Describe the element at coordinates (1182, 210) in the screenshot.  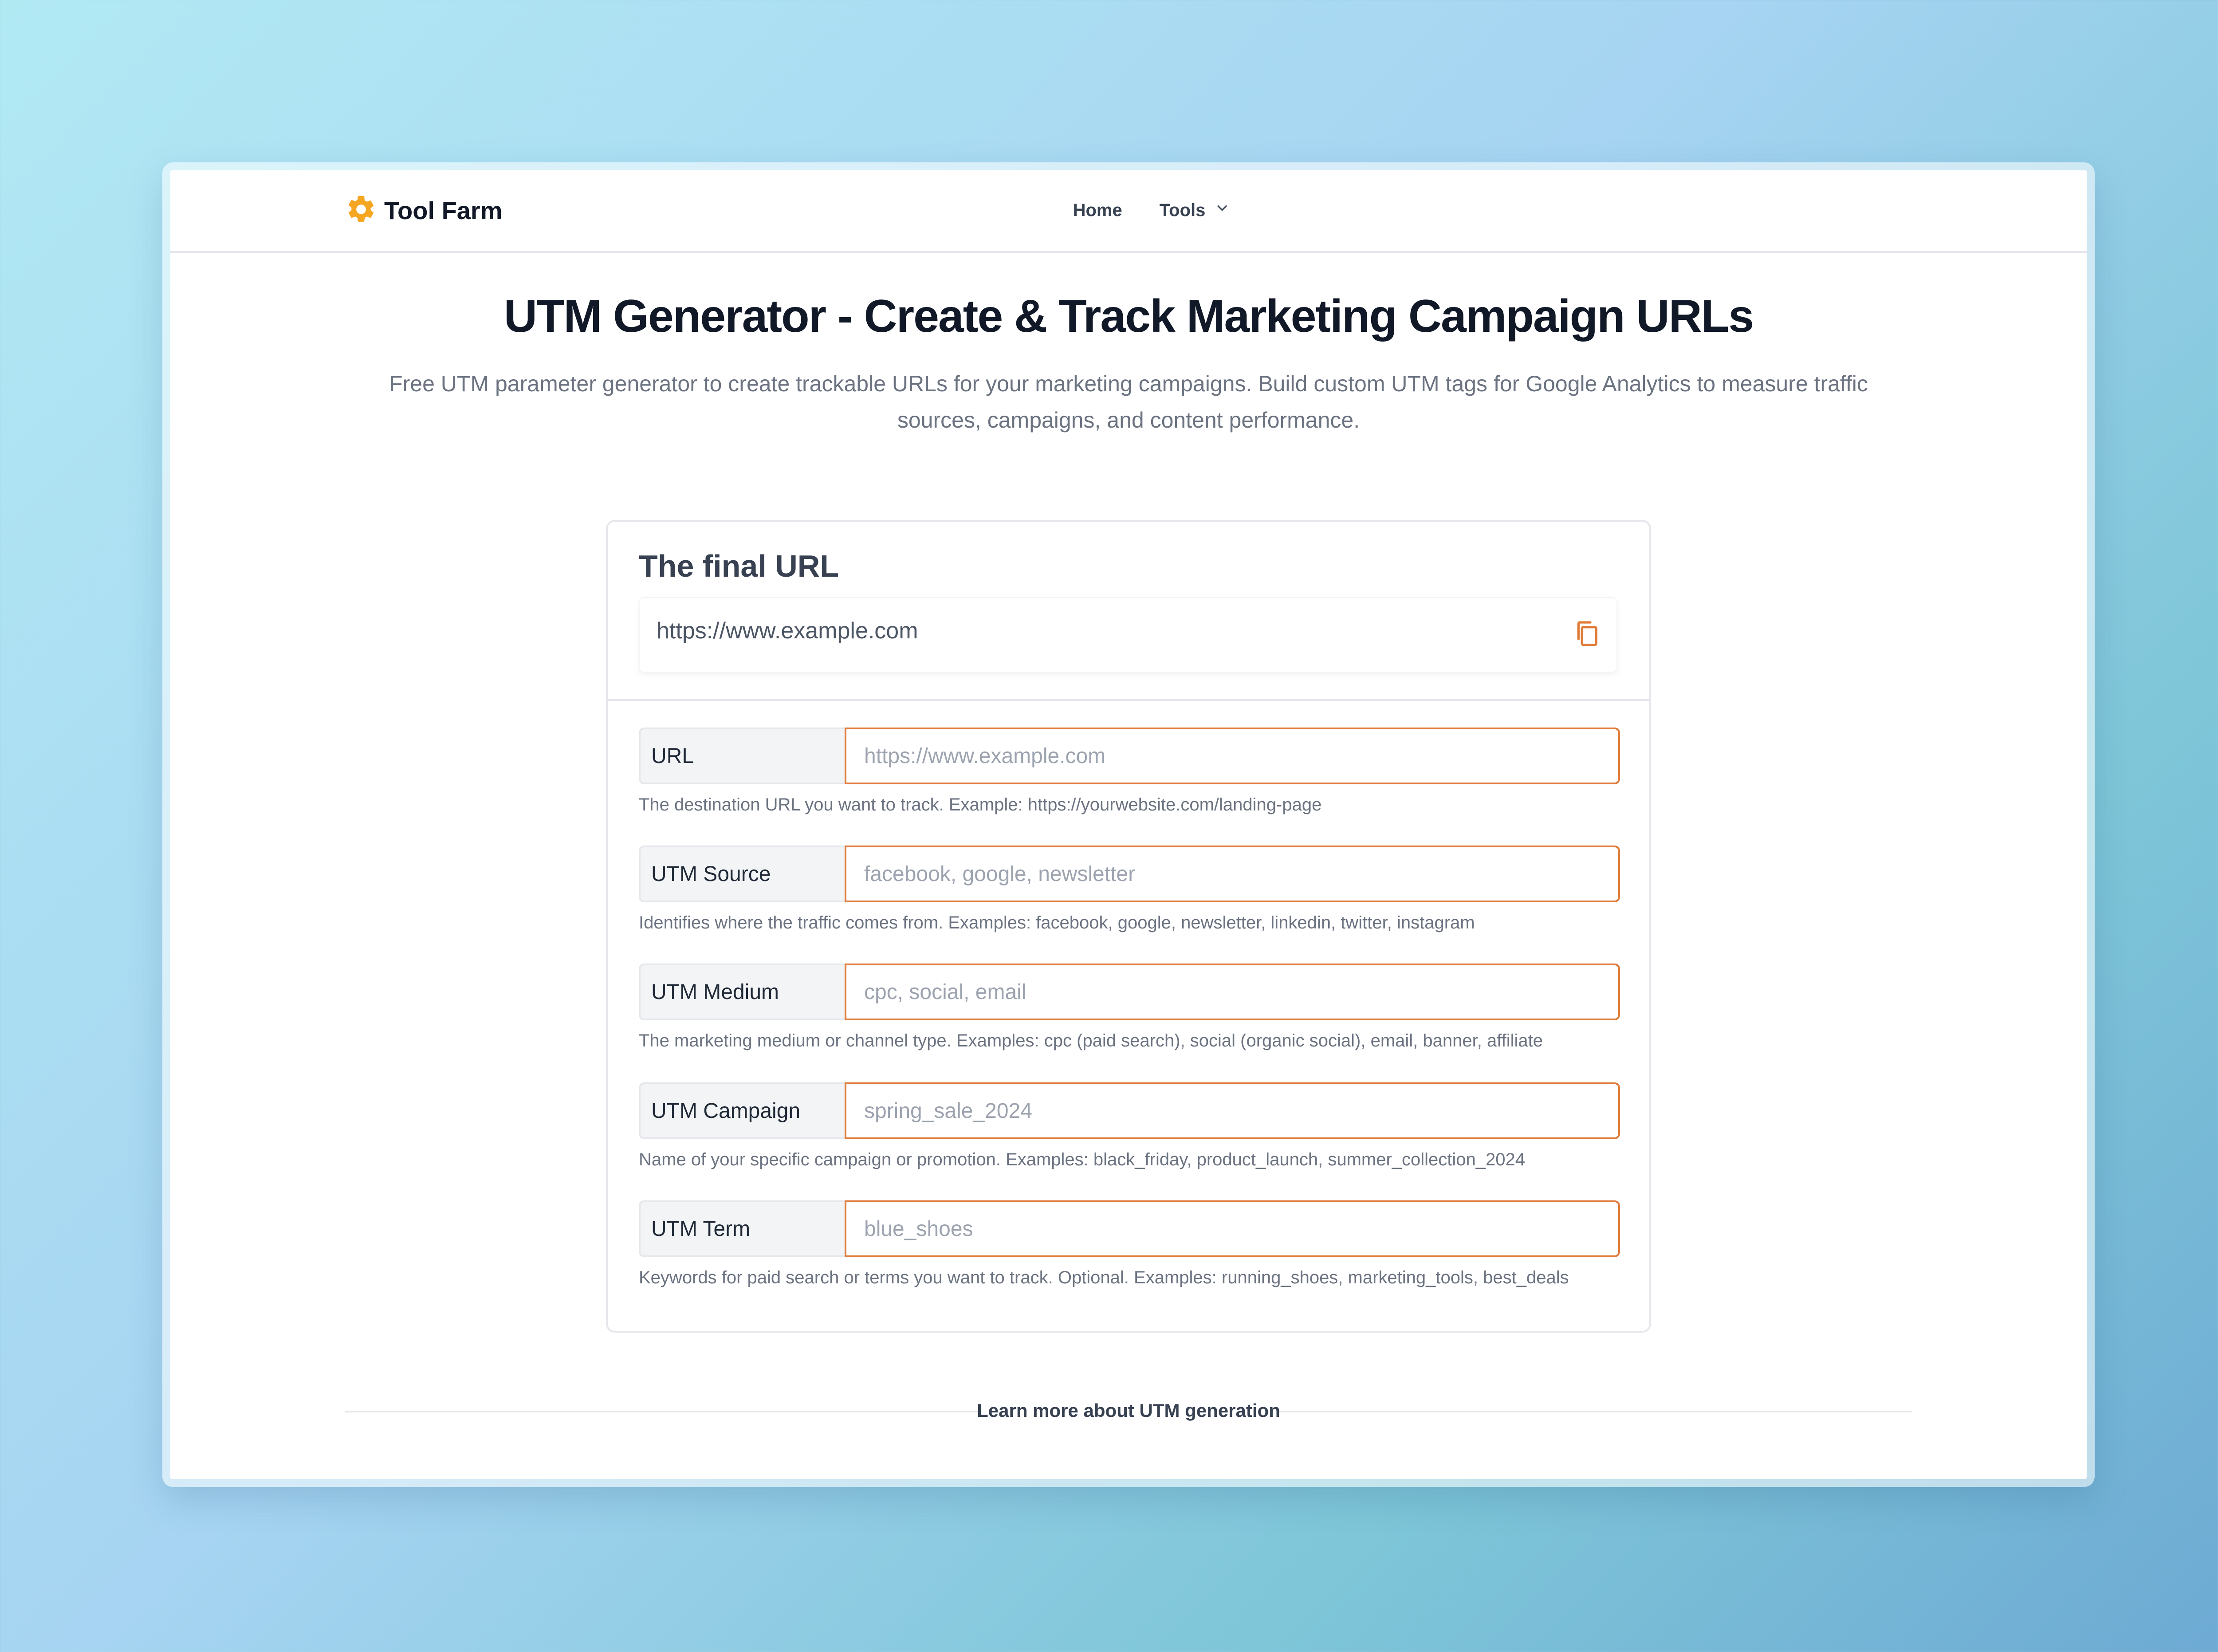
I see `nav-tools-label: Tools` at that location.